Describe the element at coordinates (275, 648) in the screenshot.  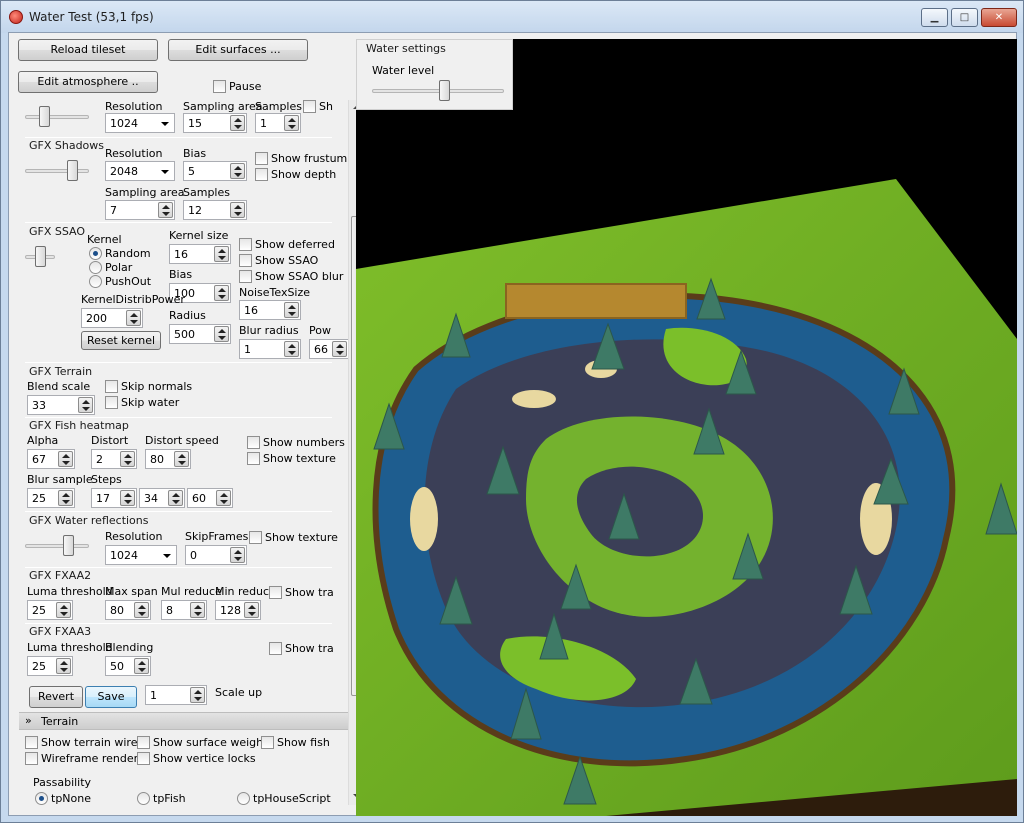
I see `fxaa3-show-tra-checkbox` at that location.